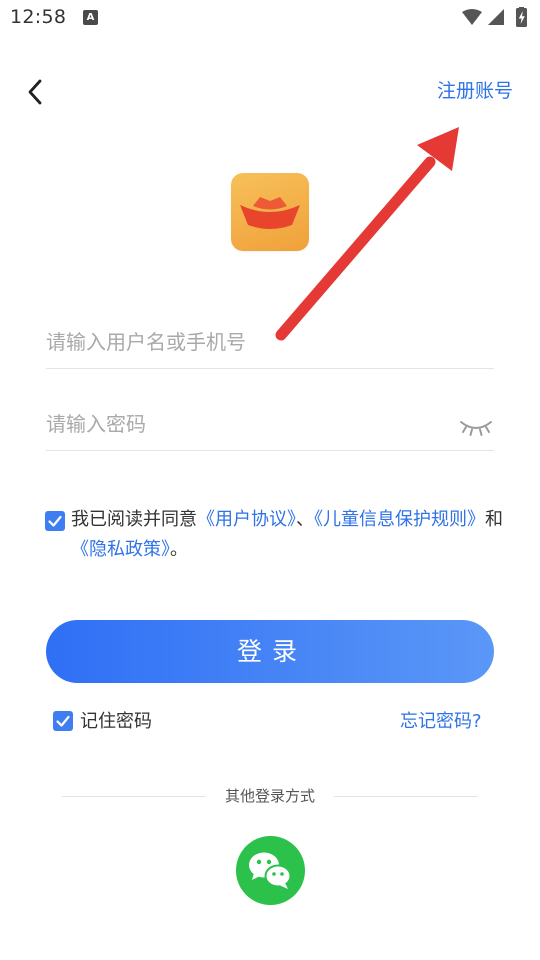 The image size is (540, 960). Describe the element at coordinates (179, 549) in the screenshot. I see `agreement-suffix: 。` at that location.